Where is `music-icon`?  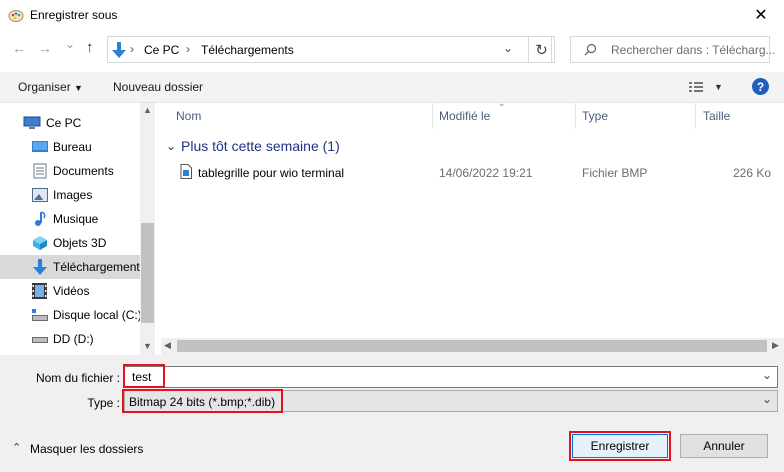 music-icon is located at coordinates (40, 218).